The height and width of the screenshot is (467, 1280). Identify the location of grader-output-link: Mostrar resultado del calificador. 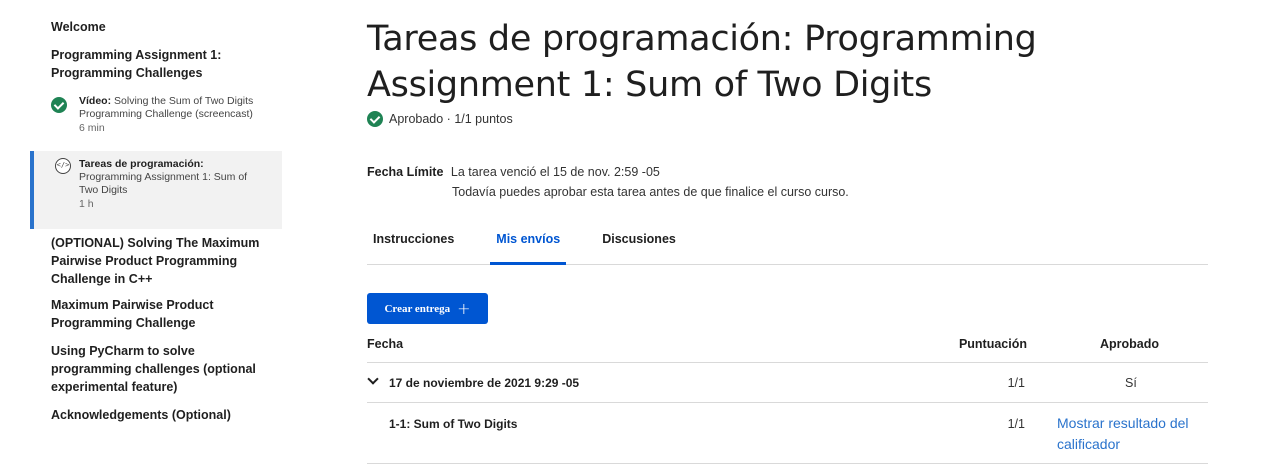
(1132, 434).